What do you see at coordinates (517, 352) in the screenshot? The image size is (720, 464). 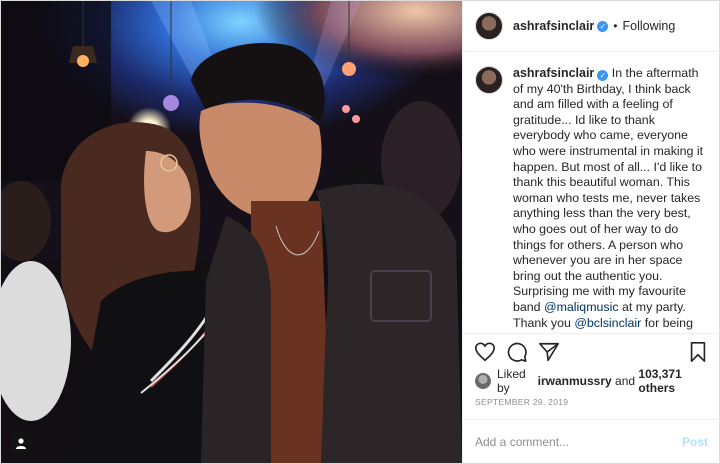 I see `comment-icon` at bounding box center [517, 352].